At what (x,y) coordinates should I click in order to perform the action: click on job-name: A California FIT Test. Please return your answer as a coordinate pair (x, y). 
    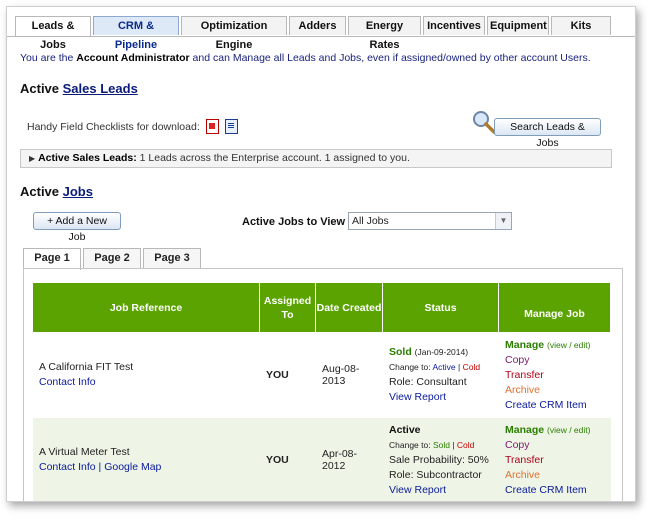
    Looking at the image, I should click on (86, 367).